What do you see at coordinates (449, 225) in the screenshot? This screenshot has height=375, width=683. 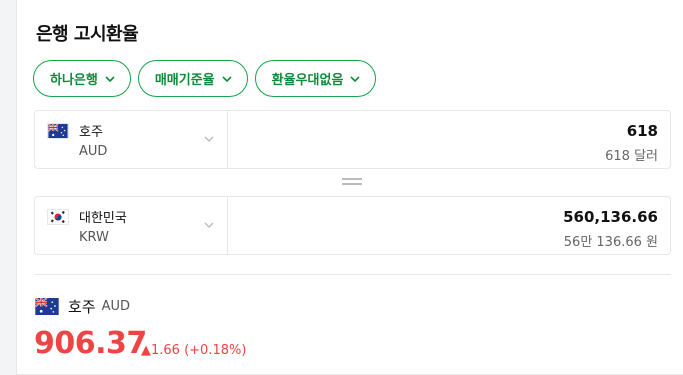 I see `to-amount-input: 560,136.66 56만 136.66 원` at bounding box center [449, 225].